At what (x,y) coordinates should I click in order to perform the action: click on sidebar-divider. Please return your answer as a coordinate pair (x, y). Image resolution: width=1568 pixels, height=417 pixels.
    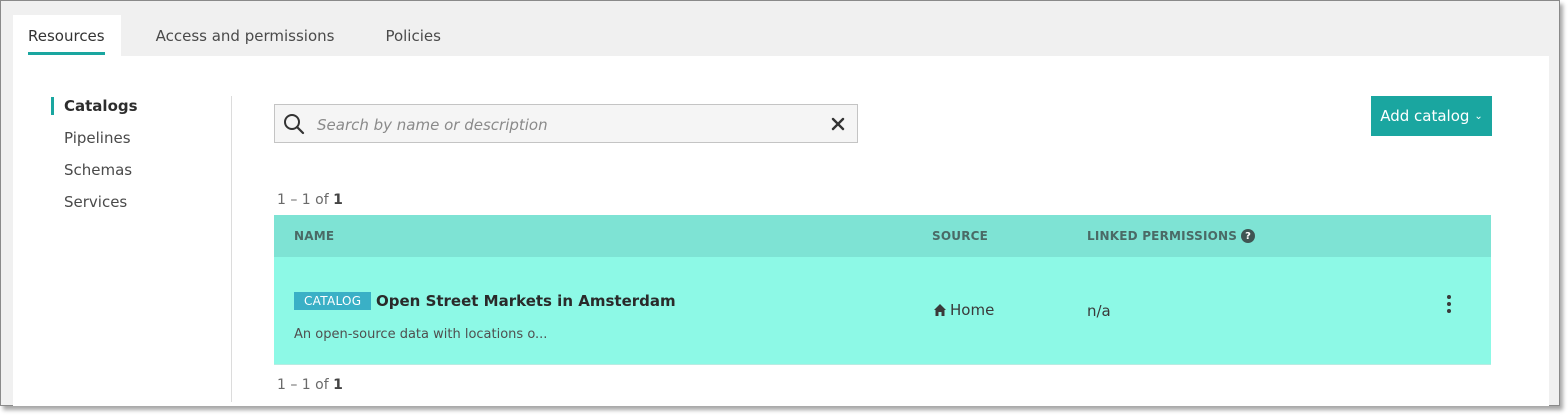
    Looking at the image, I should click on (231, 249).